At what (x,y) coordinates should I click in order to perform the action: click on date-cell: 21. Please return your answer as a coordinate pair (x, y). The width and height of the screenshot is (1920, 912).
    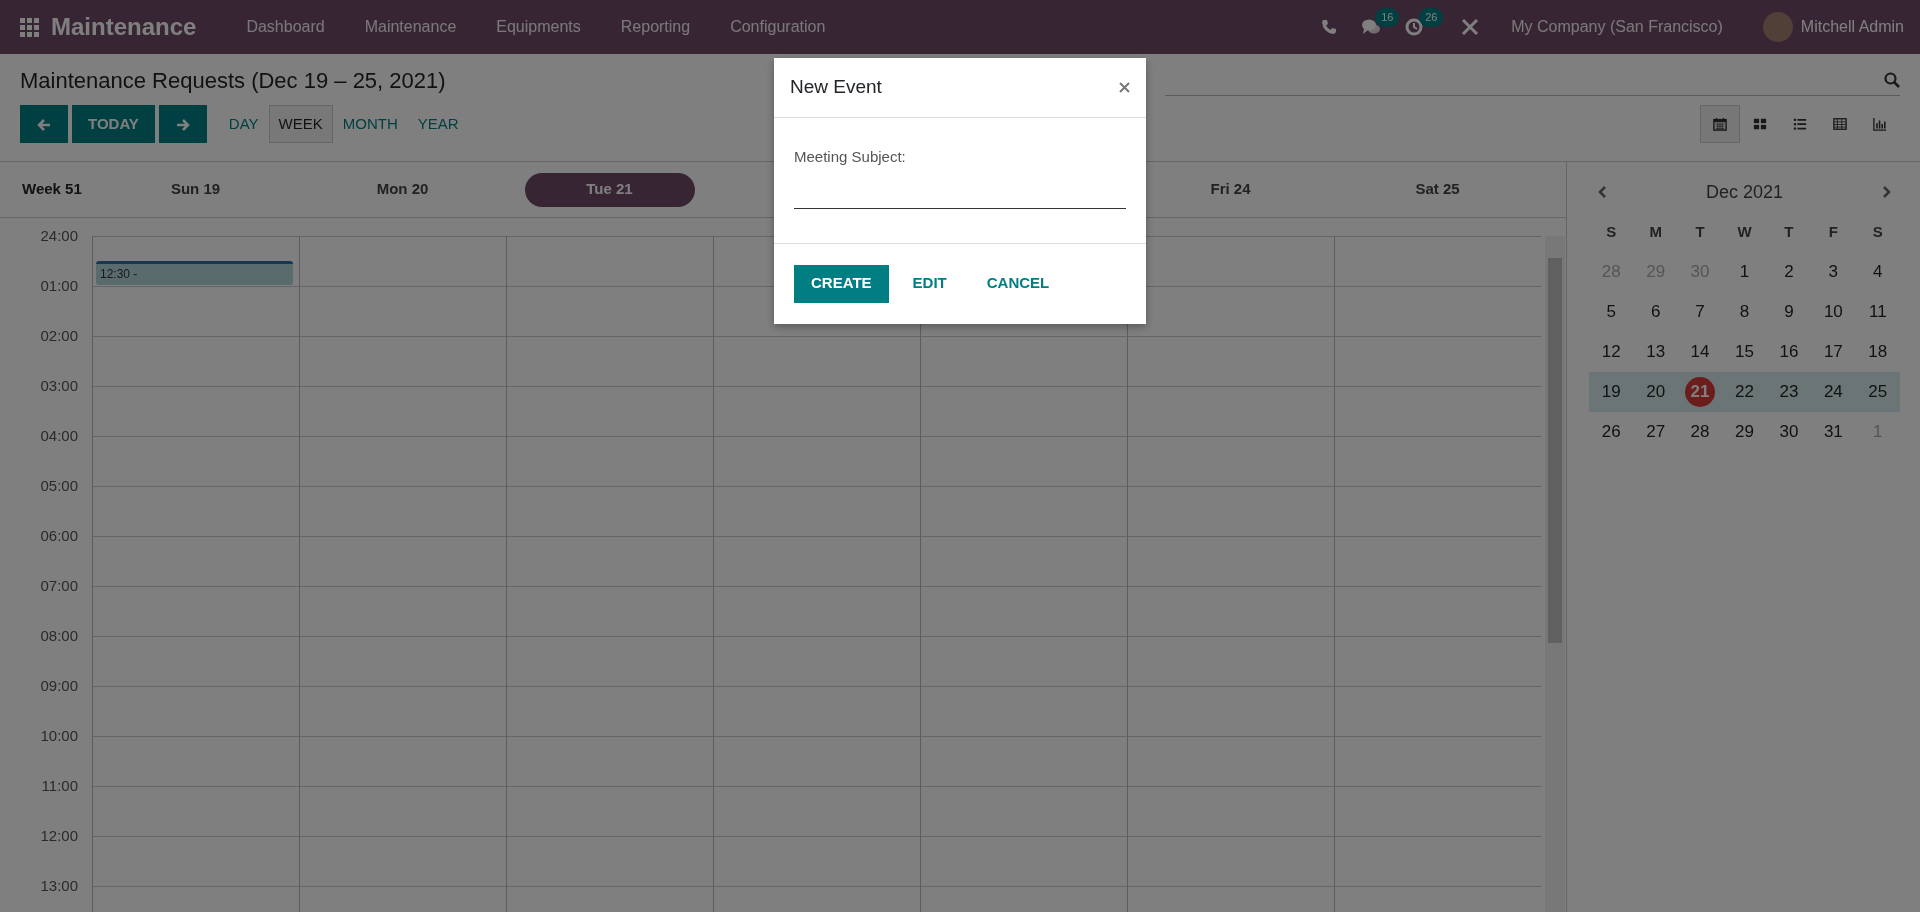
    Looking at the image, I should click on (1700, 392).